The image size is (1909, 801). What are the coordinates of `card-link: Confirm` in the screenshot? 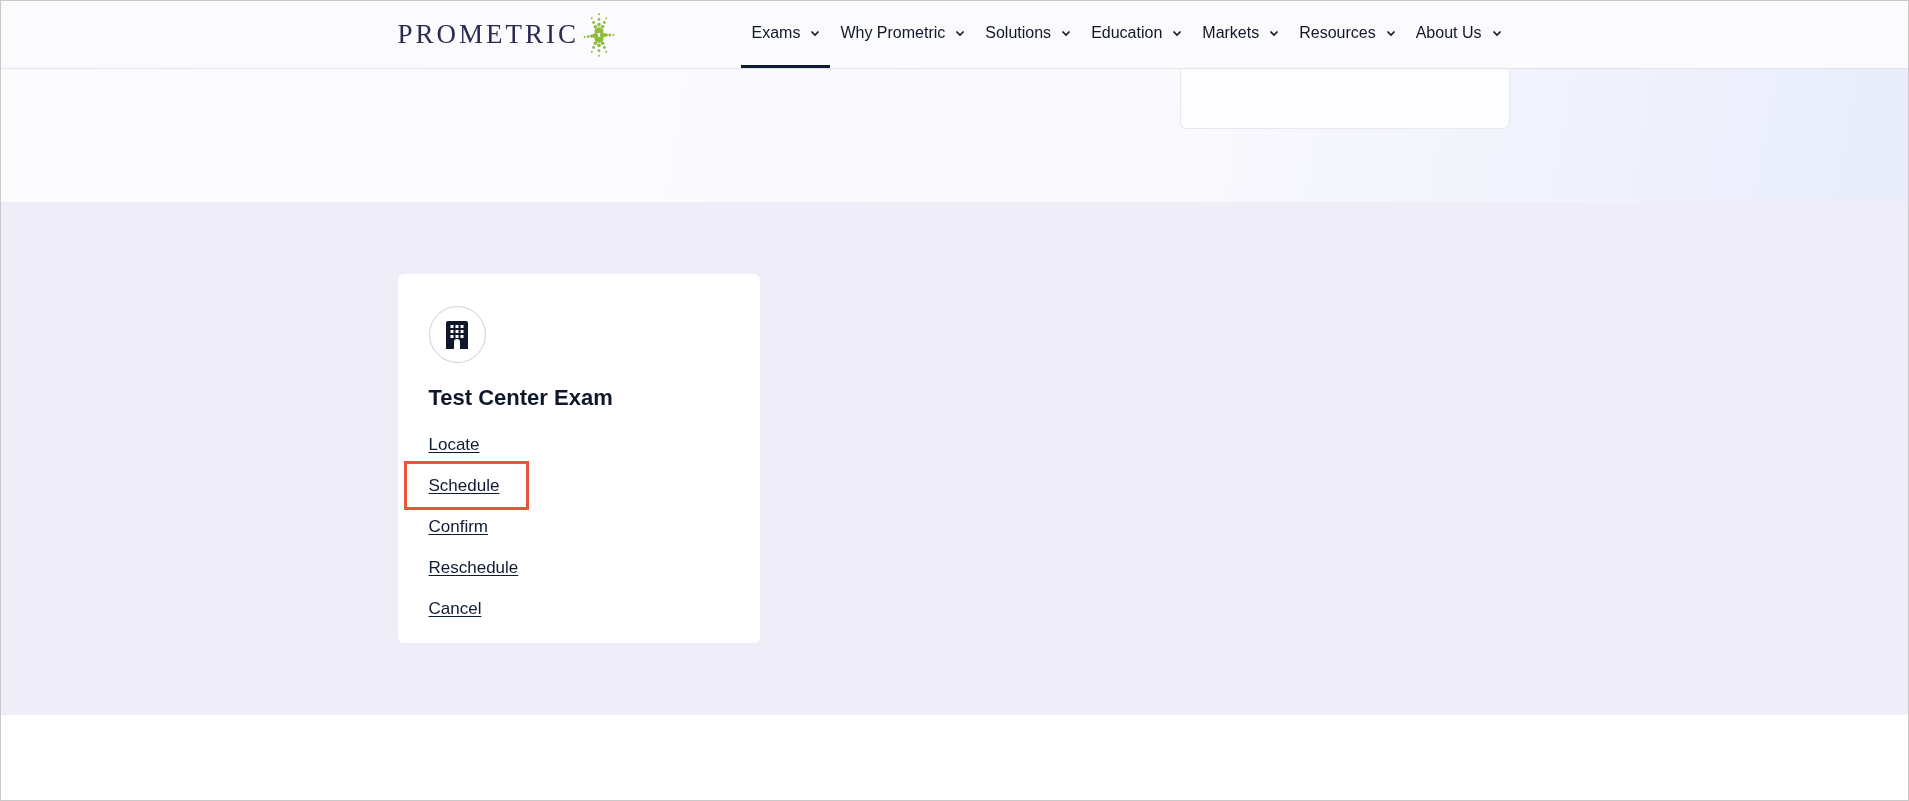 It's located at (458, 526).